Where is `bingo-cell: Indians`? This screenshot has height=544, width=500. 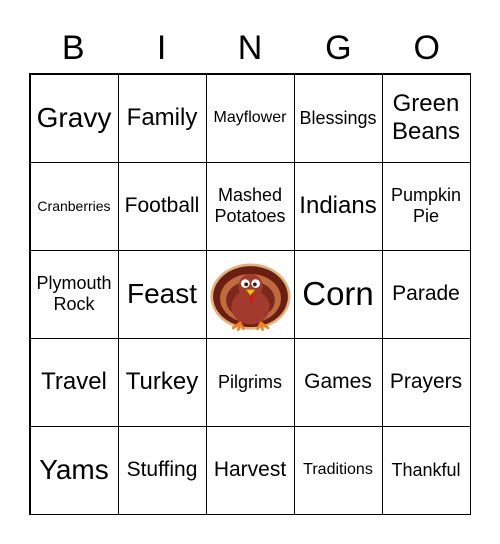
bingo-cell: Indians is located at coordinates (338, 206).